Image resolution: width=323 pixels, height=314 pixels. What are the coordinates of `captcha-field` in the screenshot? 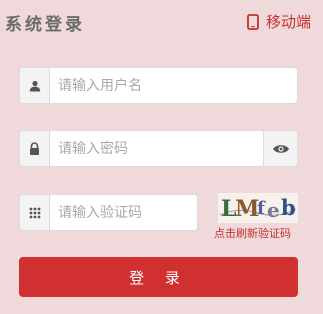 It's located at (108, 212).